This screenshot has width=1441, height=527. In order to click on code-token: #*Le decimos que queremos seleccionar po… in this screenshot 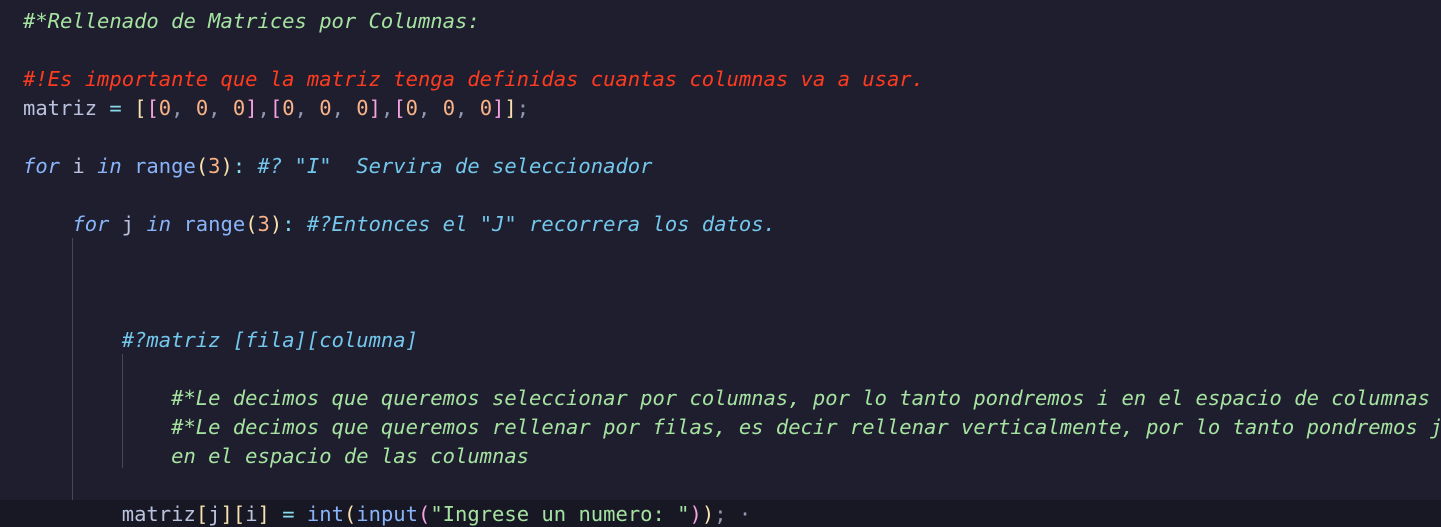, I will do `click(800, 398)`.